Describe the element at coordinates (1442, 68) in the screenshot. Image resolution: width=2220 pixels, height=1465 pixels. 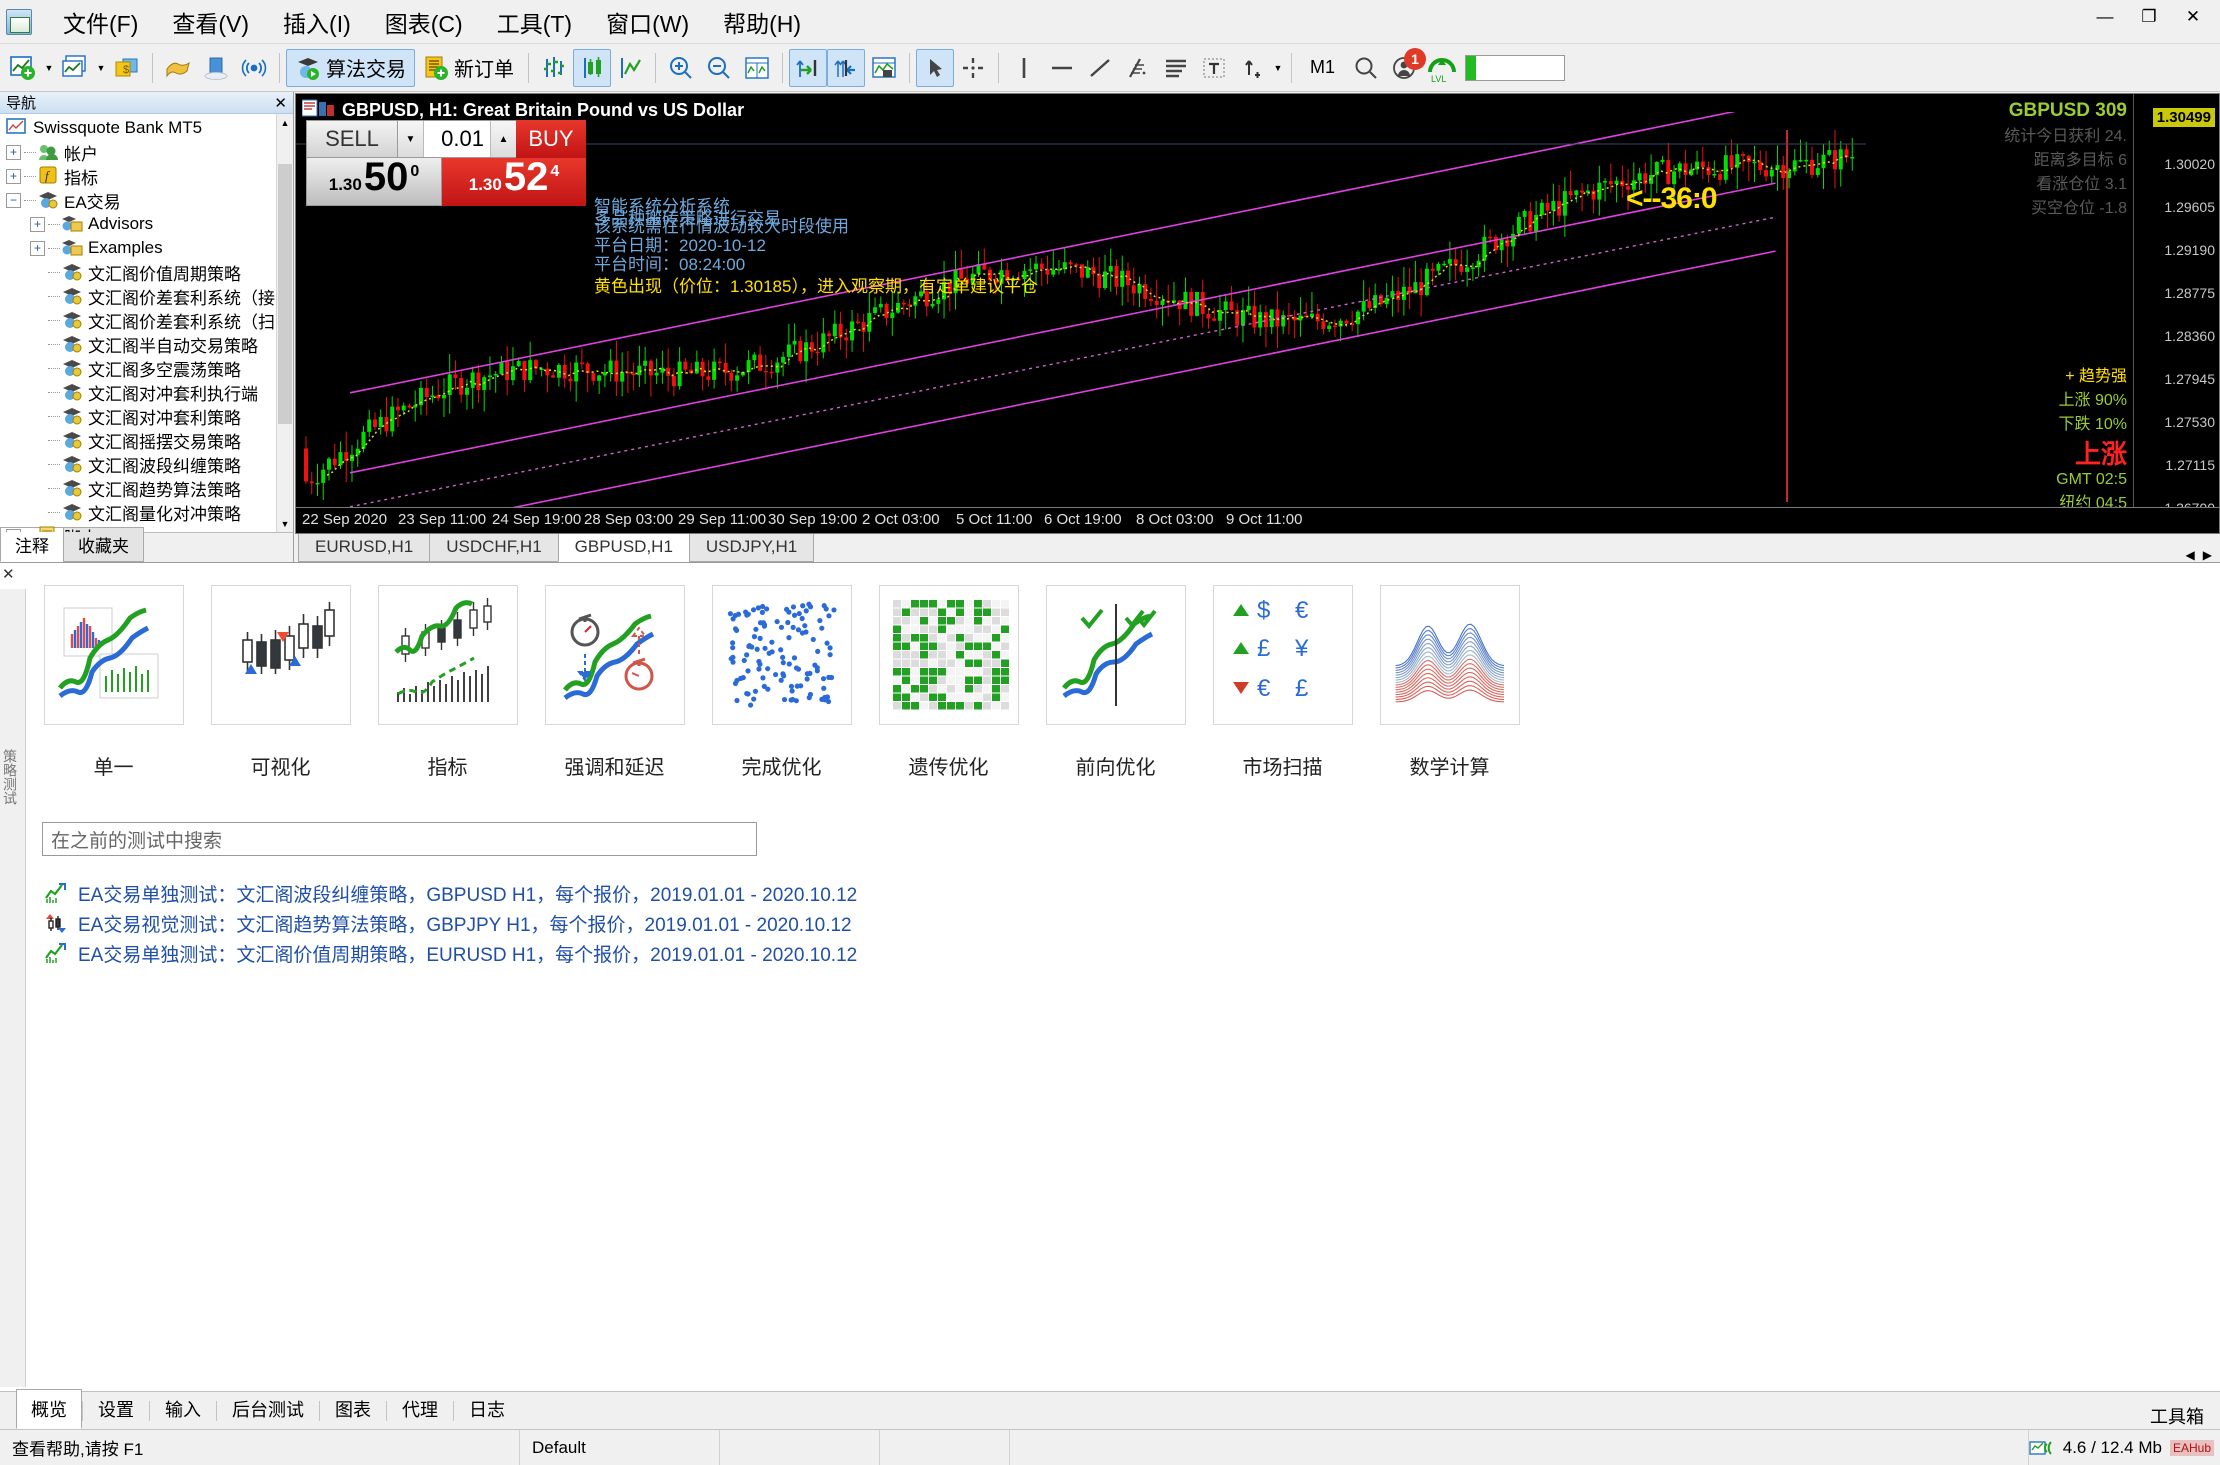
I see `lvl-gauge-icon: LVL` at that location.